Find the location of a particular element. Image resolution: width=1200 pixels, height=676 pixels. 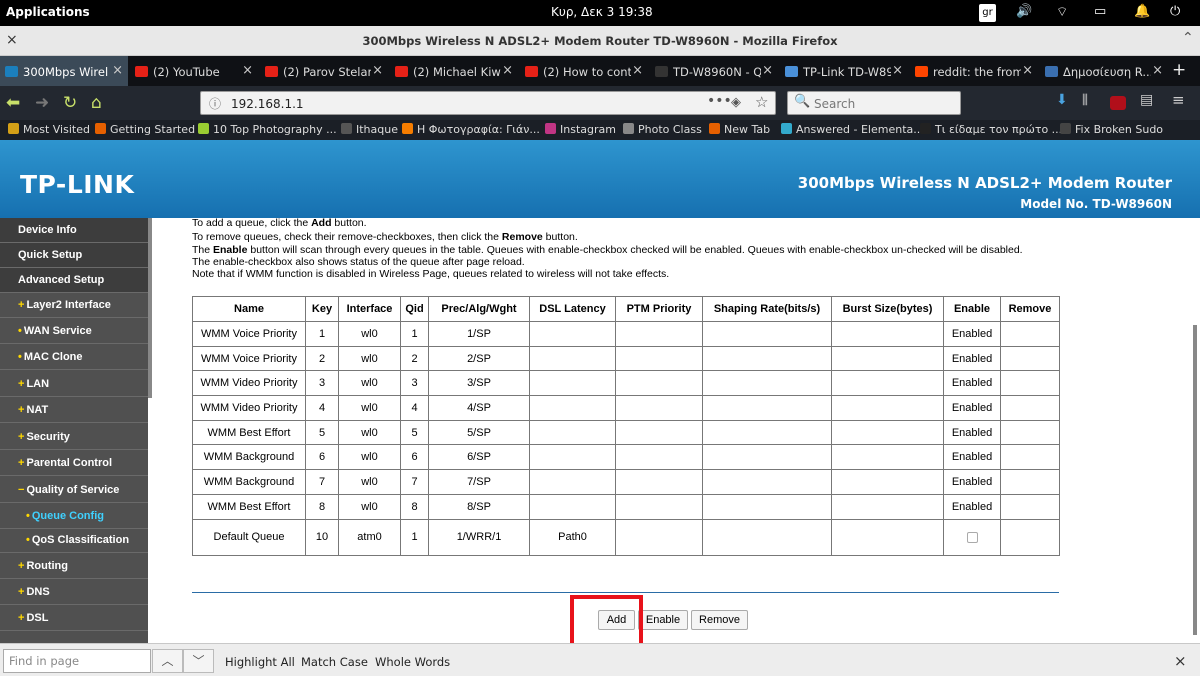

tab-9: Δημοσίευση R... × is located at coordinates (1104, 71).